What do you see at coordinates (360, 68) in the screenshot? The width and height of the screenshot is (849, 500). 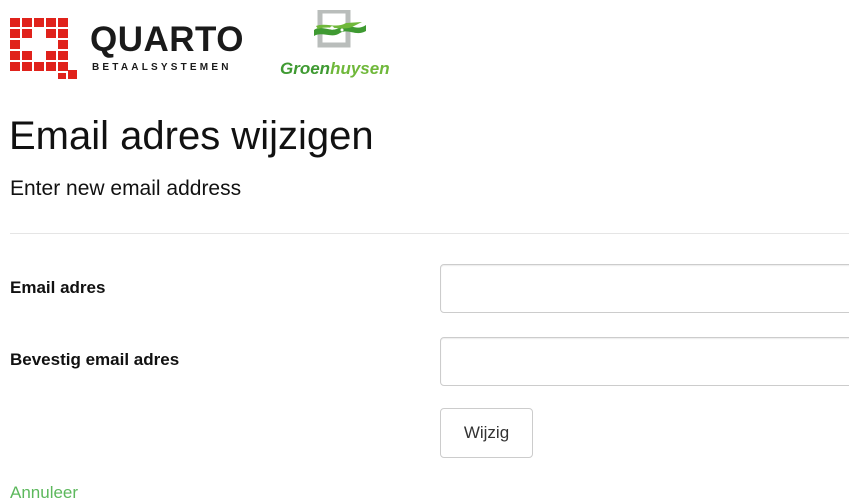 I see `groenhuysen-logo-word-part2: huysen` at bounding box center [360, 68].